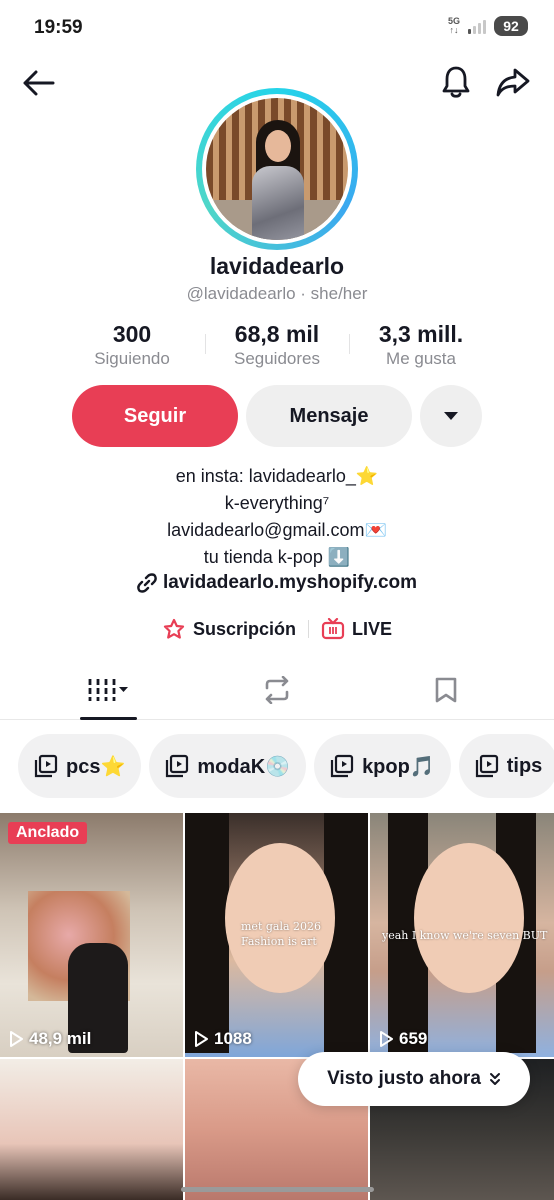  I want to click on playlist-chip: pcs⭐, so click(80, 766).